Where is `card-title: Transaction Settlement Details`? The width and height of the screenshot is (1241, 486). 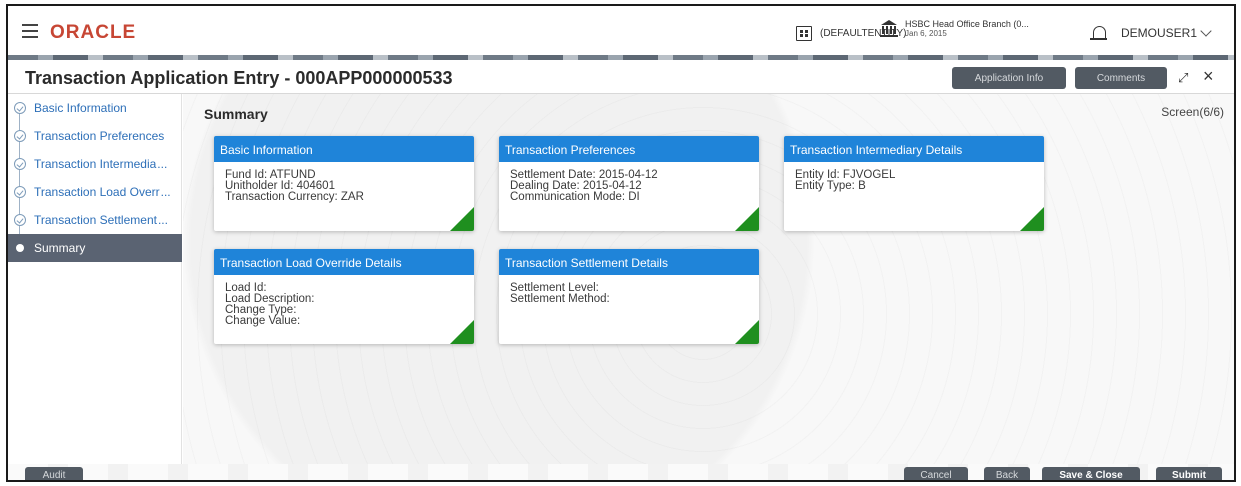
card-title: Transaction Settlement Details is located at coordinates (629, 262).